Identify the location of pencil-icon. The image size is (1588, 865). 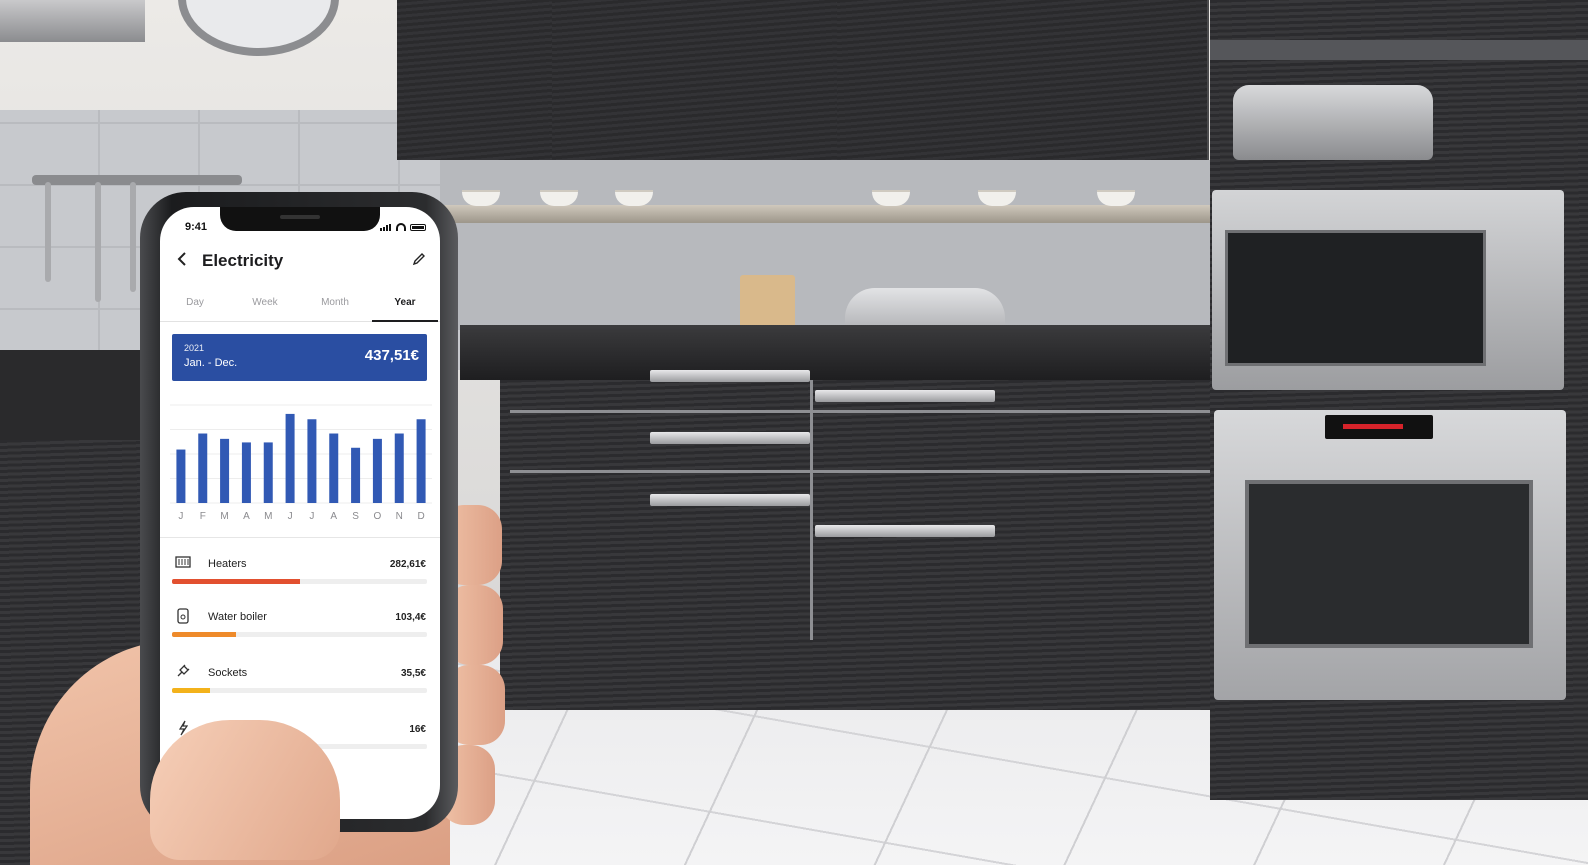
(418, 259).